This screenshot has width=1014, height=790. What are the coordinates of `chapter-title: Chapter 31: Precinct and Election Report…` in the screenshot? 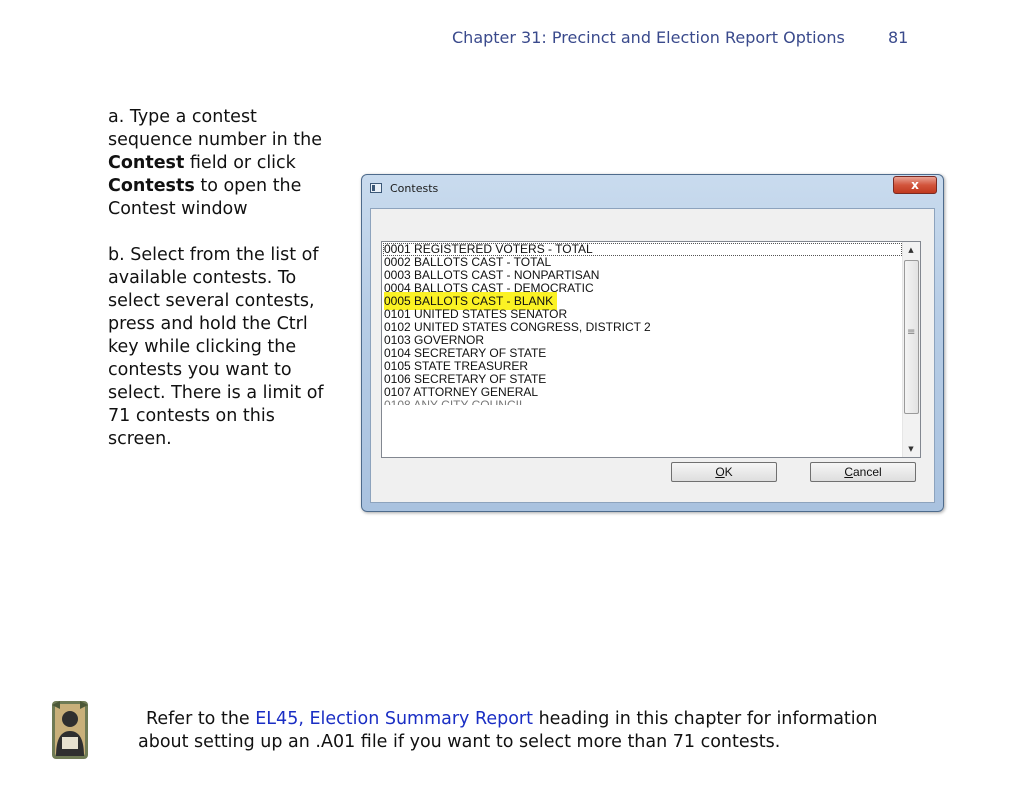 It's located at (648, 37).